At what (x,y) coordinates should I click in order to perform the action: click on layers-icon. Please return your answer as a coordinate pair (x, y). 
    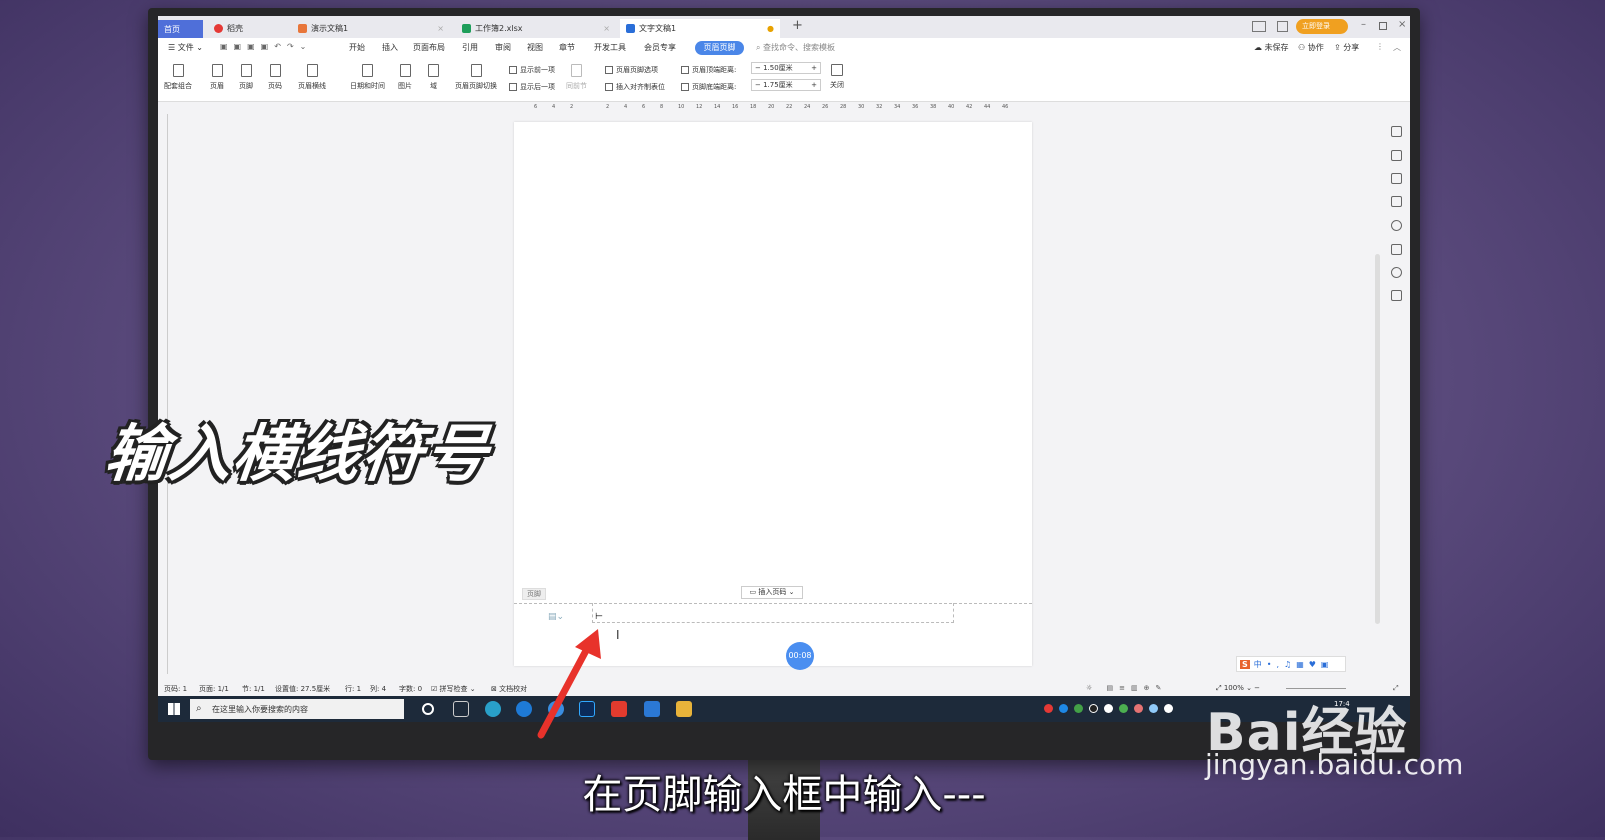
    Looking at the image, I should click on (1396, 131).